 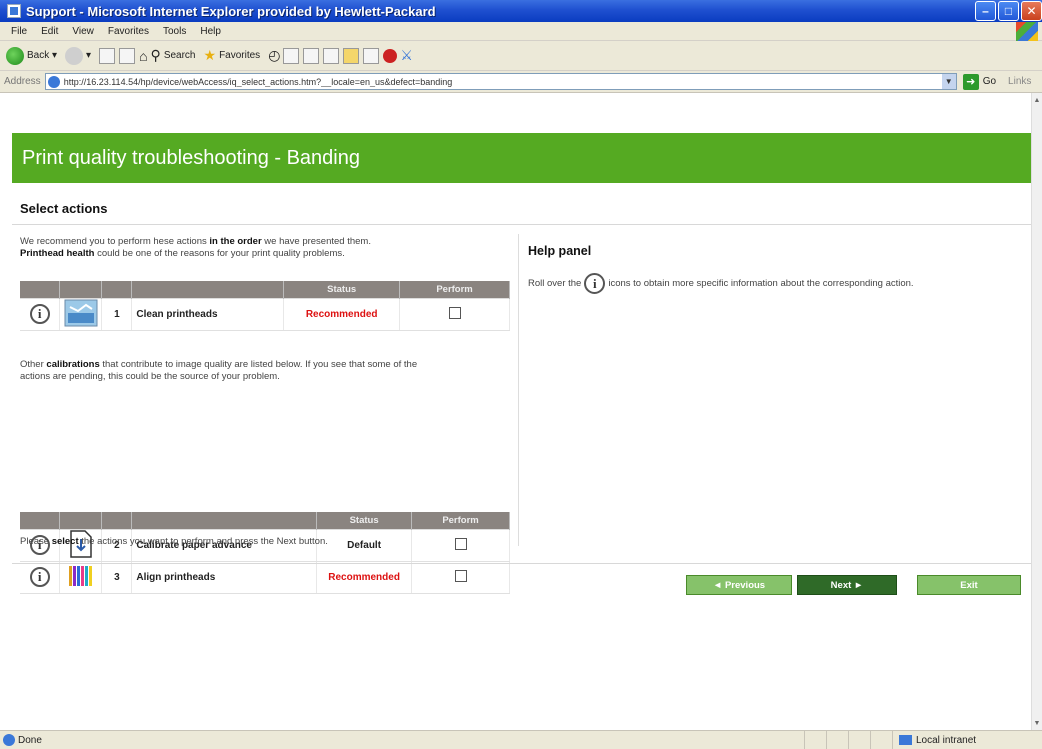 What do you see at coordinates (208, 314) in the screenshot?
I see `action-clean-printheads: Clean printheads` at bounding box center [208, 314].